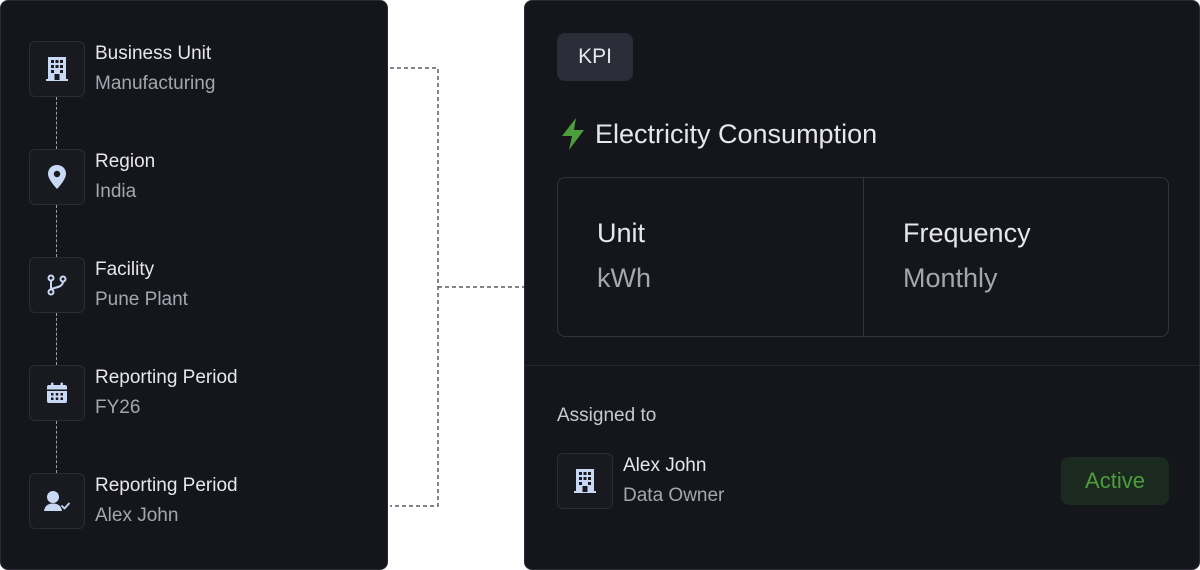 Image resolution: width=1200 pixels, height=570 pixels. What do you see at coordinates (736, 133) in the screenshot?
I see `kpi-title: Electricity Consumption` at bounding box center [736, 133].